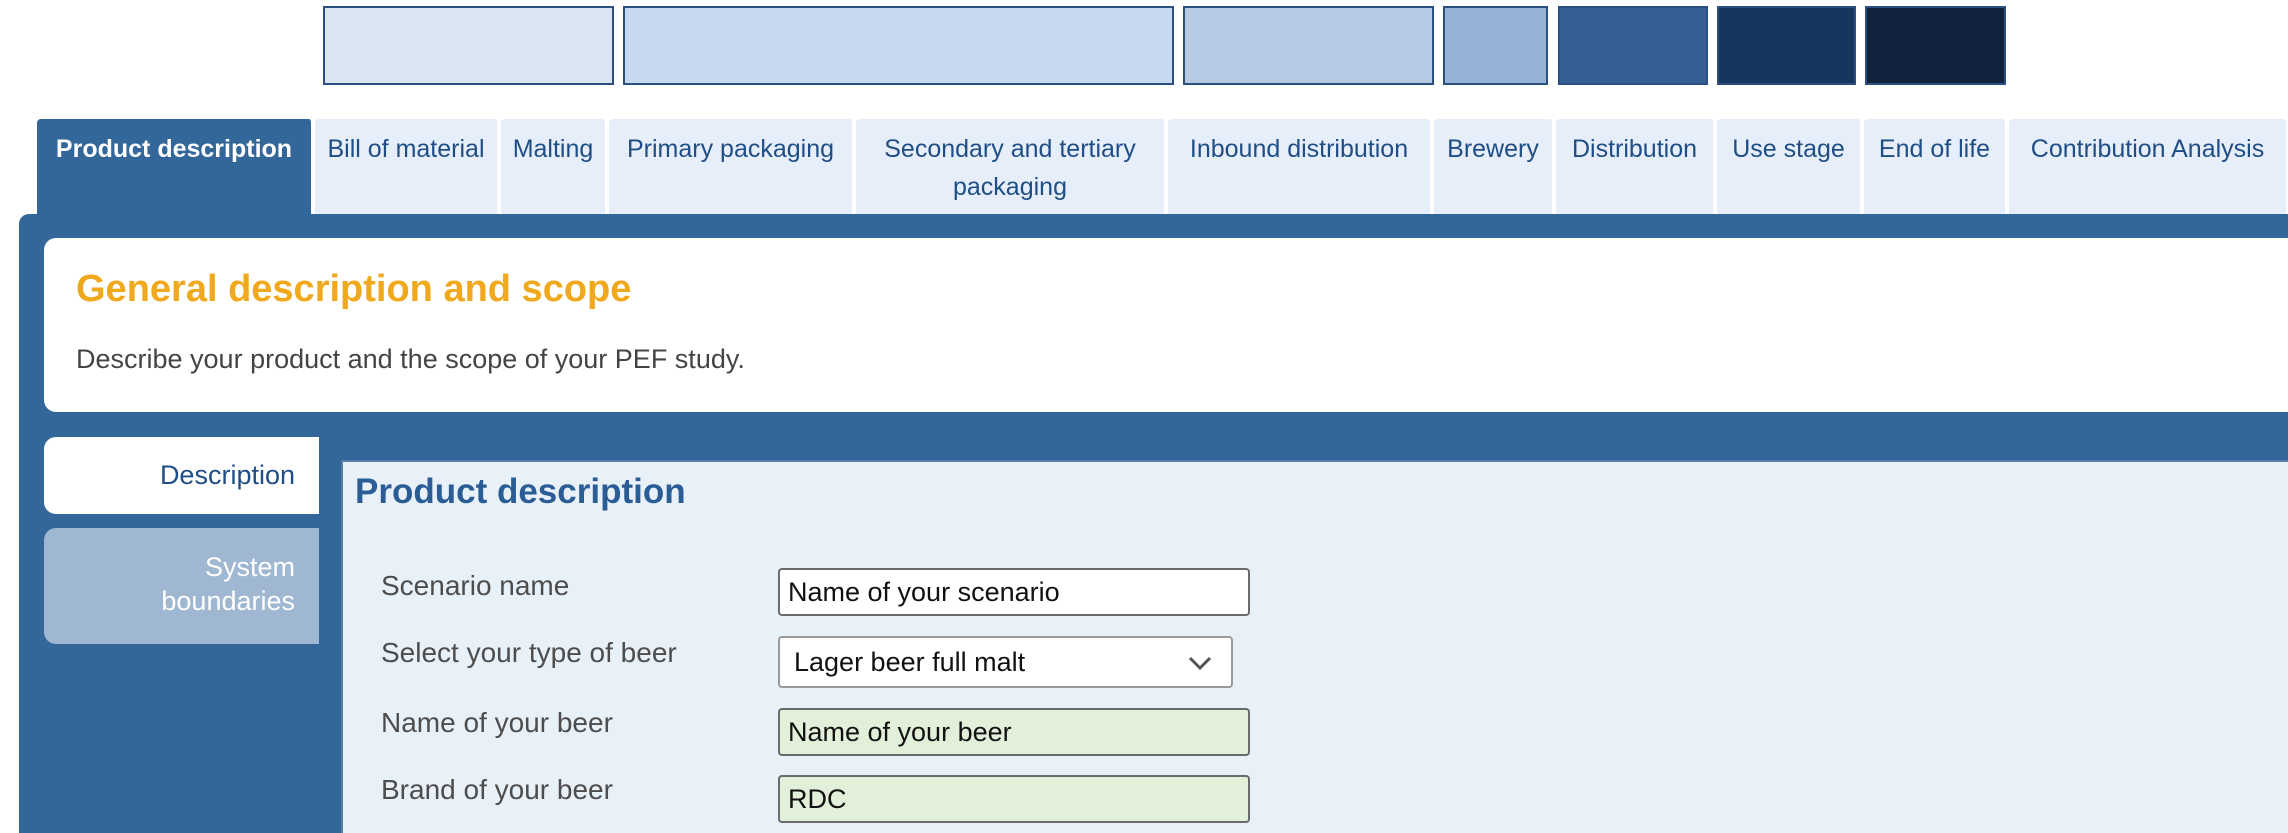  I want to click on chevron-down-icon, so click(1200, 663).